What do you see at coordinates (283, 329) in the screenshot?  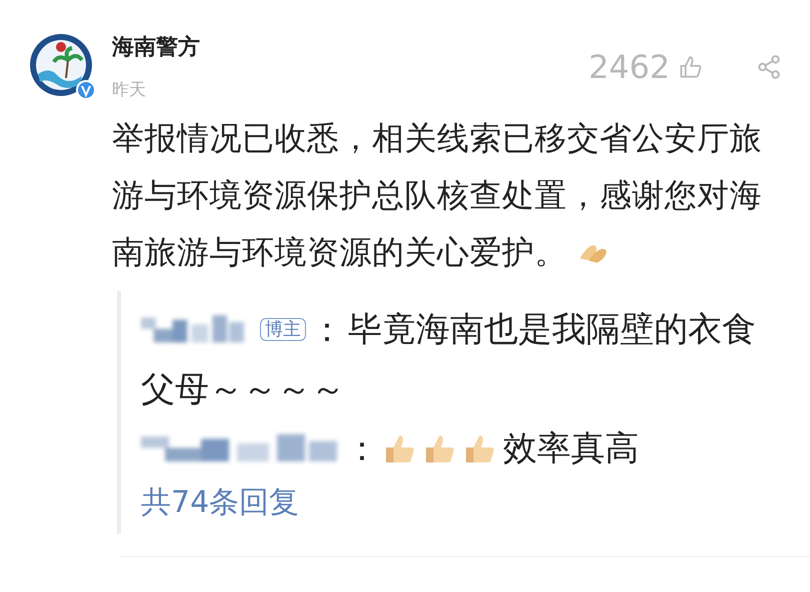 I see `author-badge: 博主` at bounding box center [283, 329].